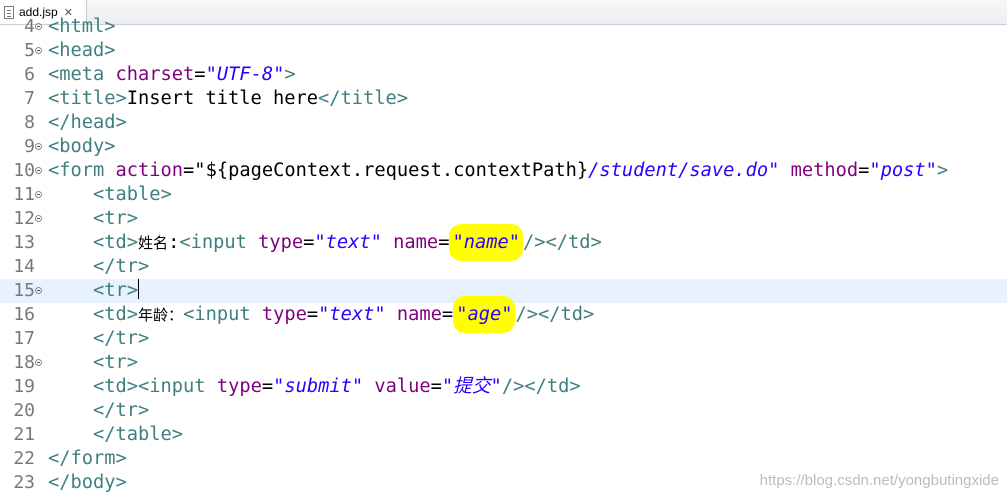  What do you see at coordinates (24, 482) in the screenshot?
I see `line-number: 23` at bounding box center [24, 482].